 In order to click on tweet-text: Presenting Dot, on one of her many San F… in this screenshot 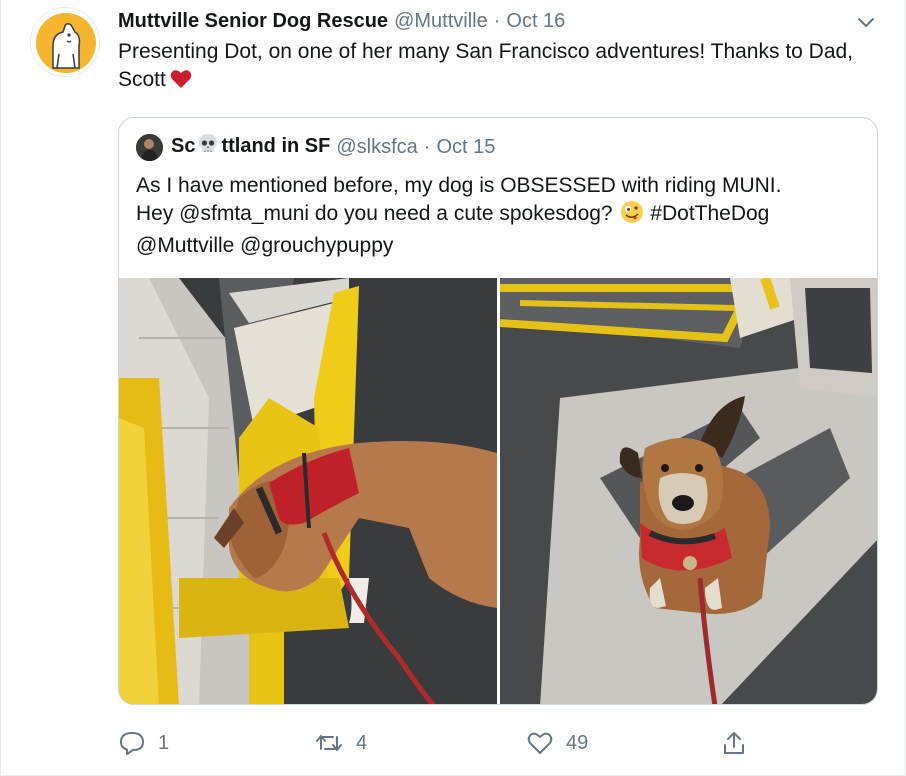, I will do `click(503, 67)`.